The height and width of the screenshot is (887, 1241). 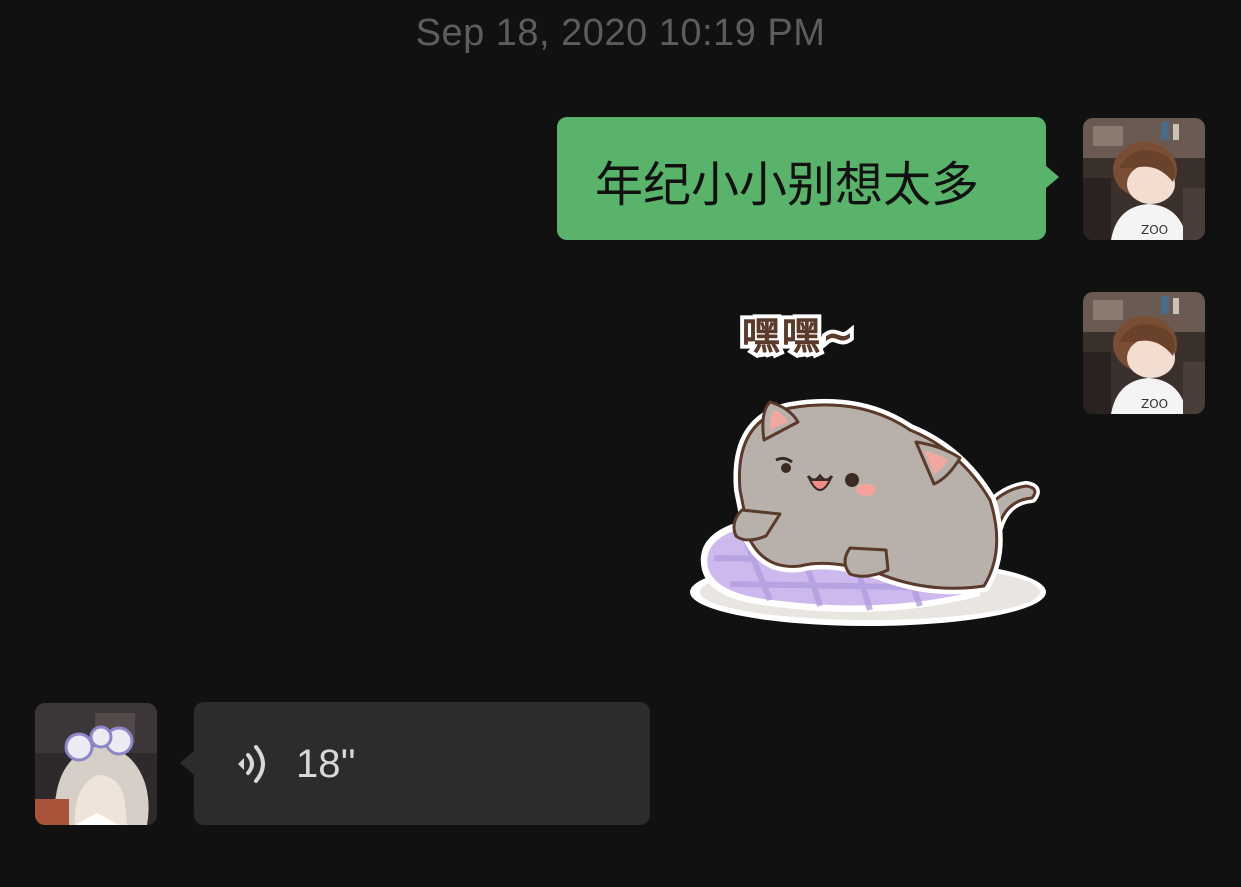 What do you see at coordinates (620, 33) in the screenshot?
I see `chat-timestamp: Sep 18, 2020 10:19 PM` at bounding box center [620, 33].